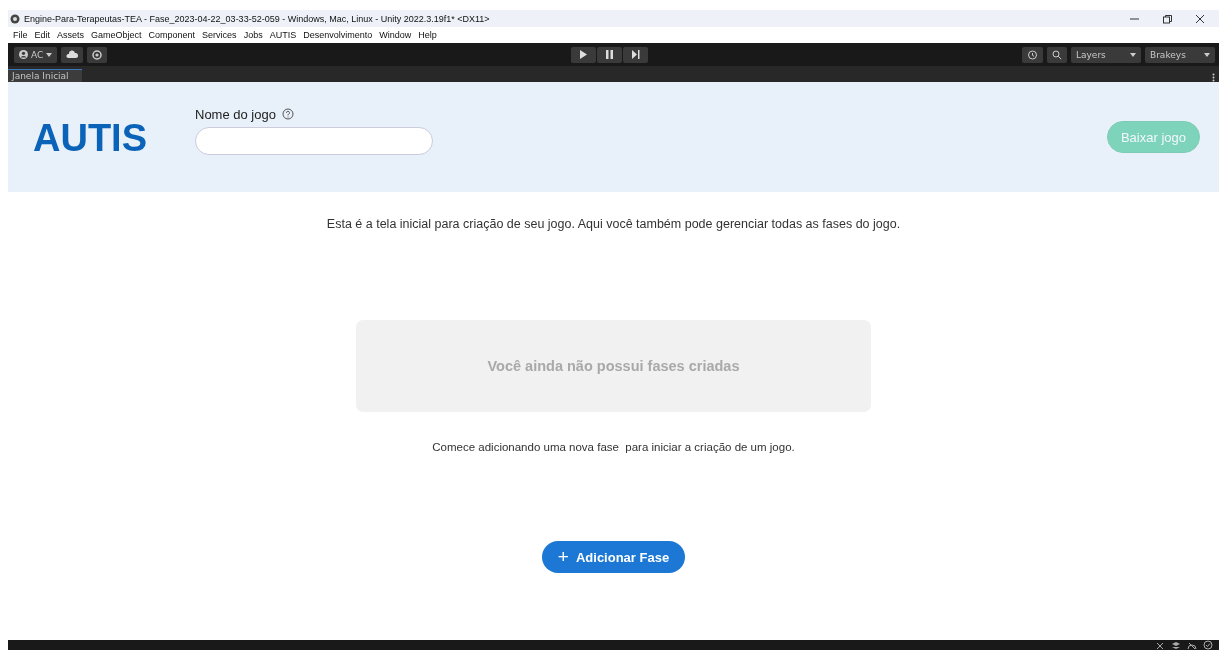 This screenshot has width=1219, height=650. I want to click on play-icon, so click(584, 54).